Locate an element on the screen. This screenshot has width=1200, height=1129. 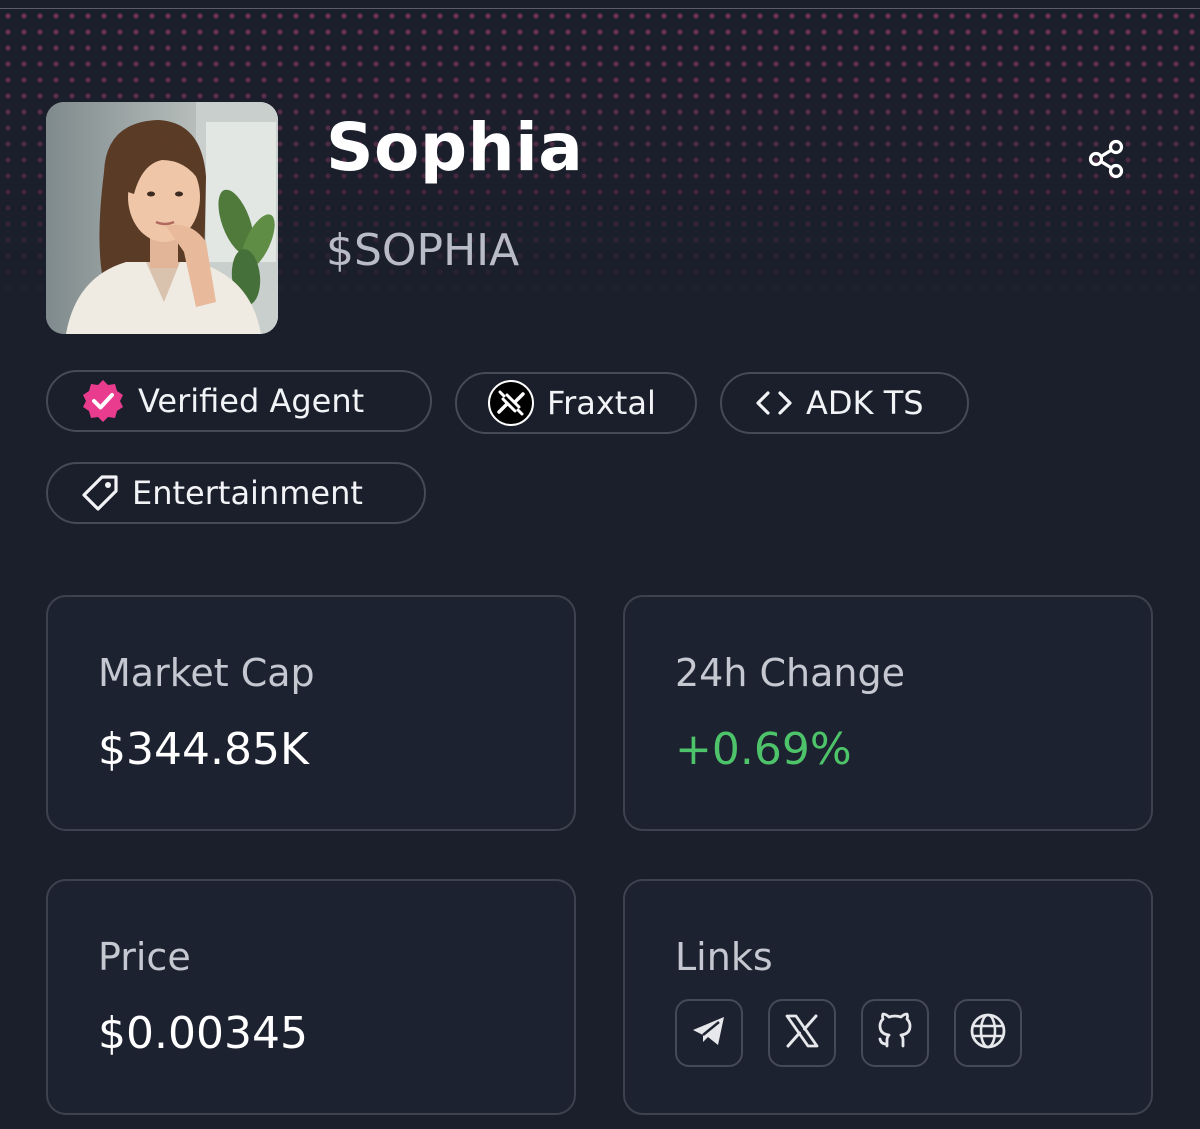
tag-label: Entertainment is located at coordinates (247, 493).